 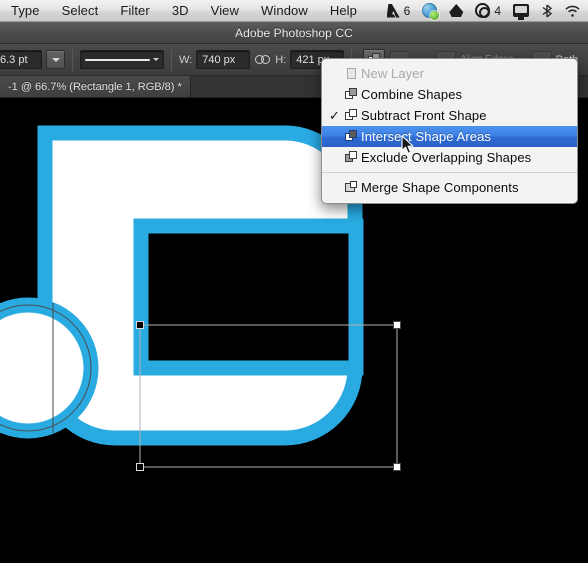 What do you see at coordinates (334, 115) in the screenshot?
I see `check-mark-icon: ✓` at bounding box center [334, 115].